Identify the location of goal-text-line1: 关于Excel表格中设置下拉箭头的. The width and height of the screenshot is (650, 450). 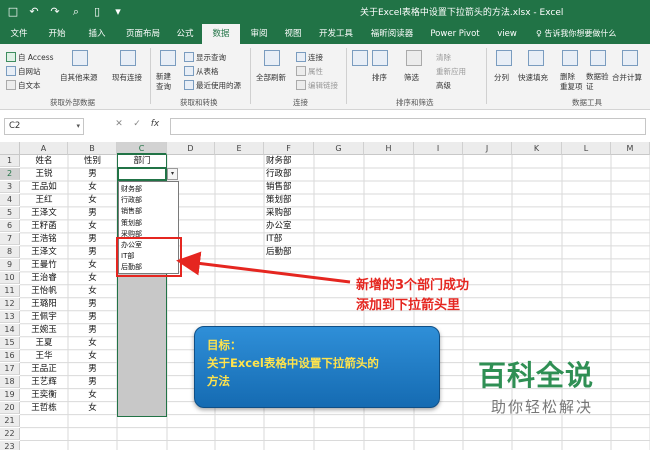
(293, 363).